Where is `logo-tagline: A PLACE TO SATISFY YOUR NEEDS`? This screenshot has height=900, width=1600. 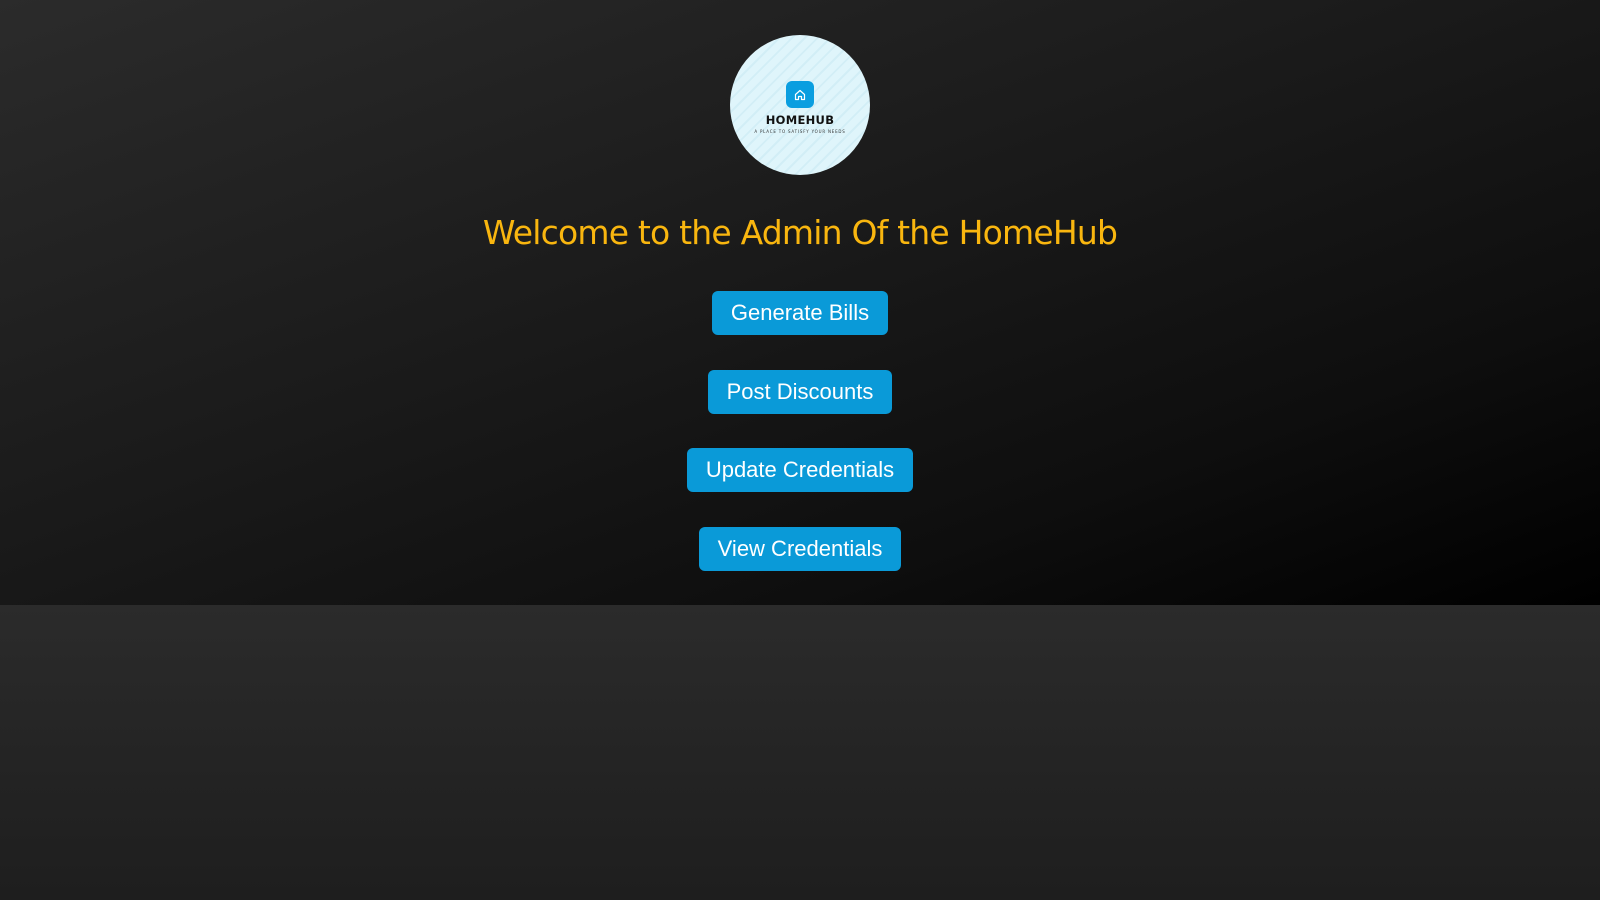
logo-tagline: A PLACE TO SATISFY YOUR NEEDS is located at coordinates (800, 131).